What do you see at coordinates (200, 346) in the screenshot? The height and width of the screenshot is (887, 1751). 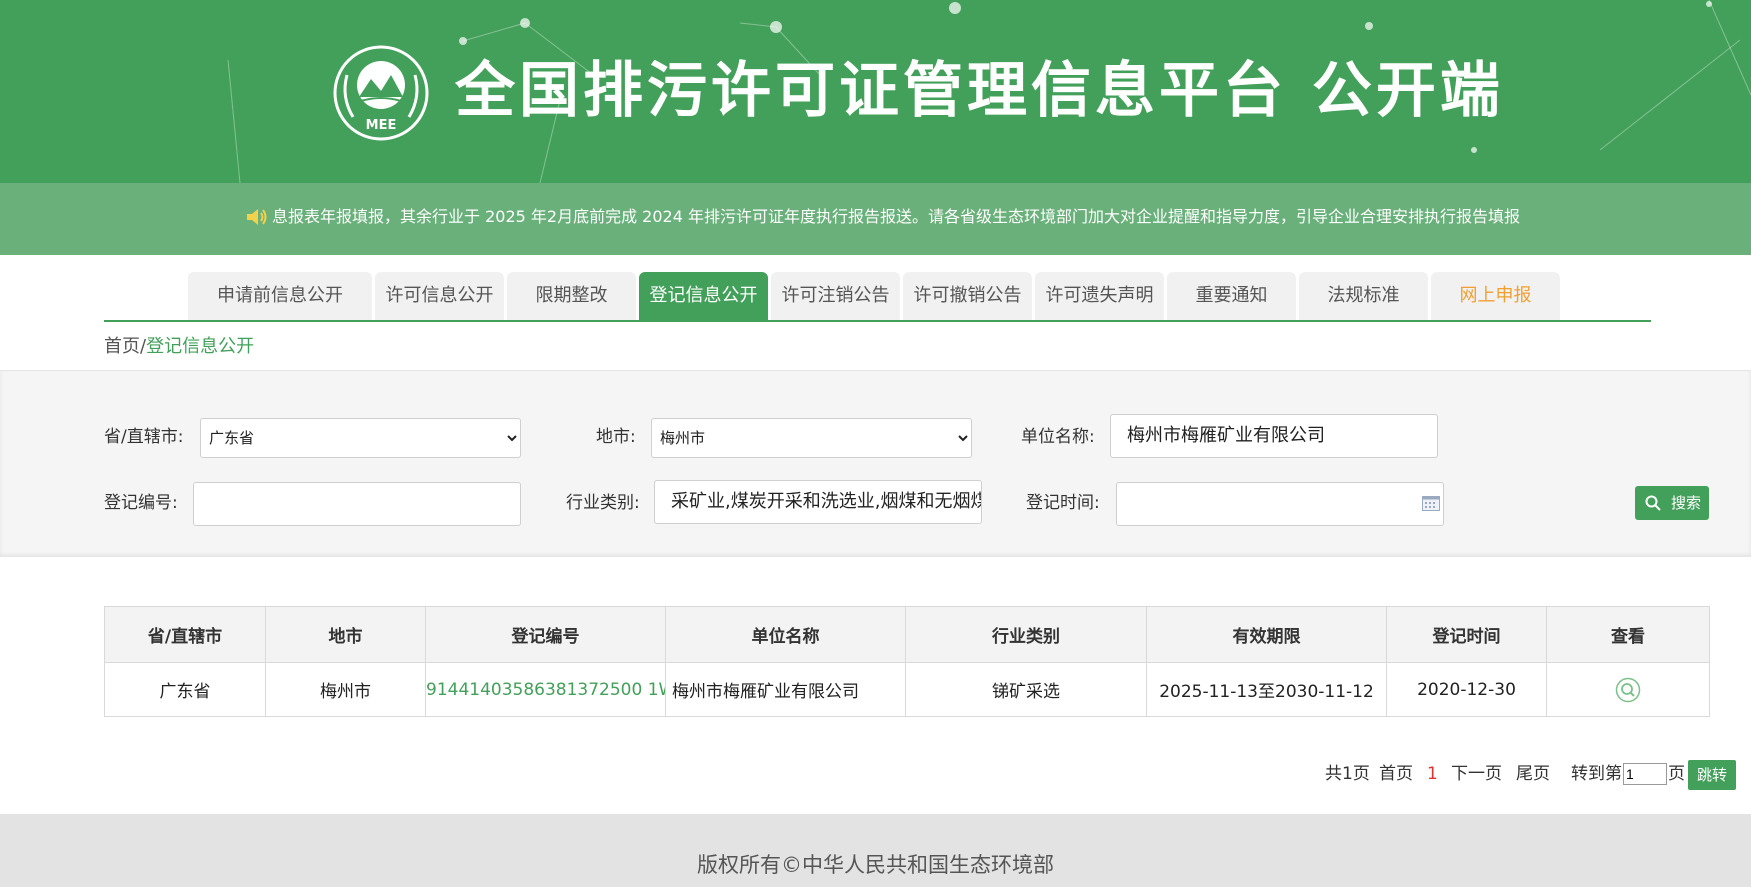 I see `breadcrumb-current: 登记信息公开` at bounding box center [200, 346].